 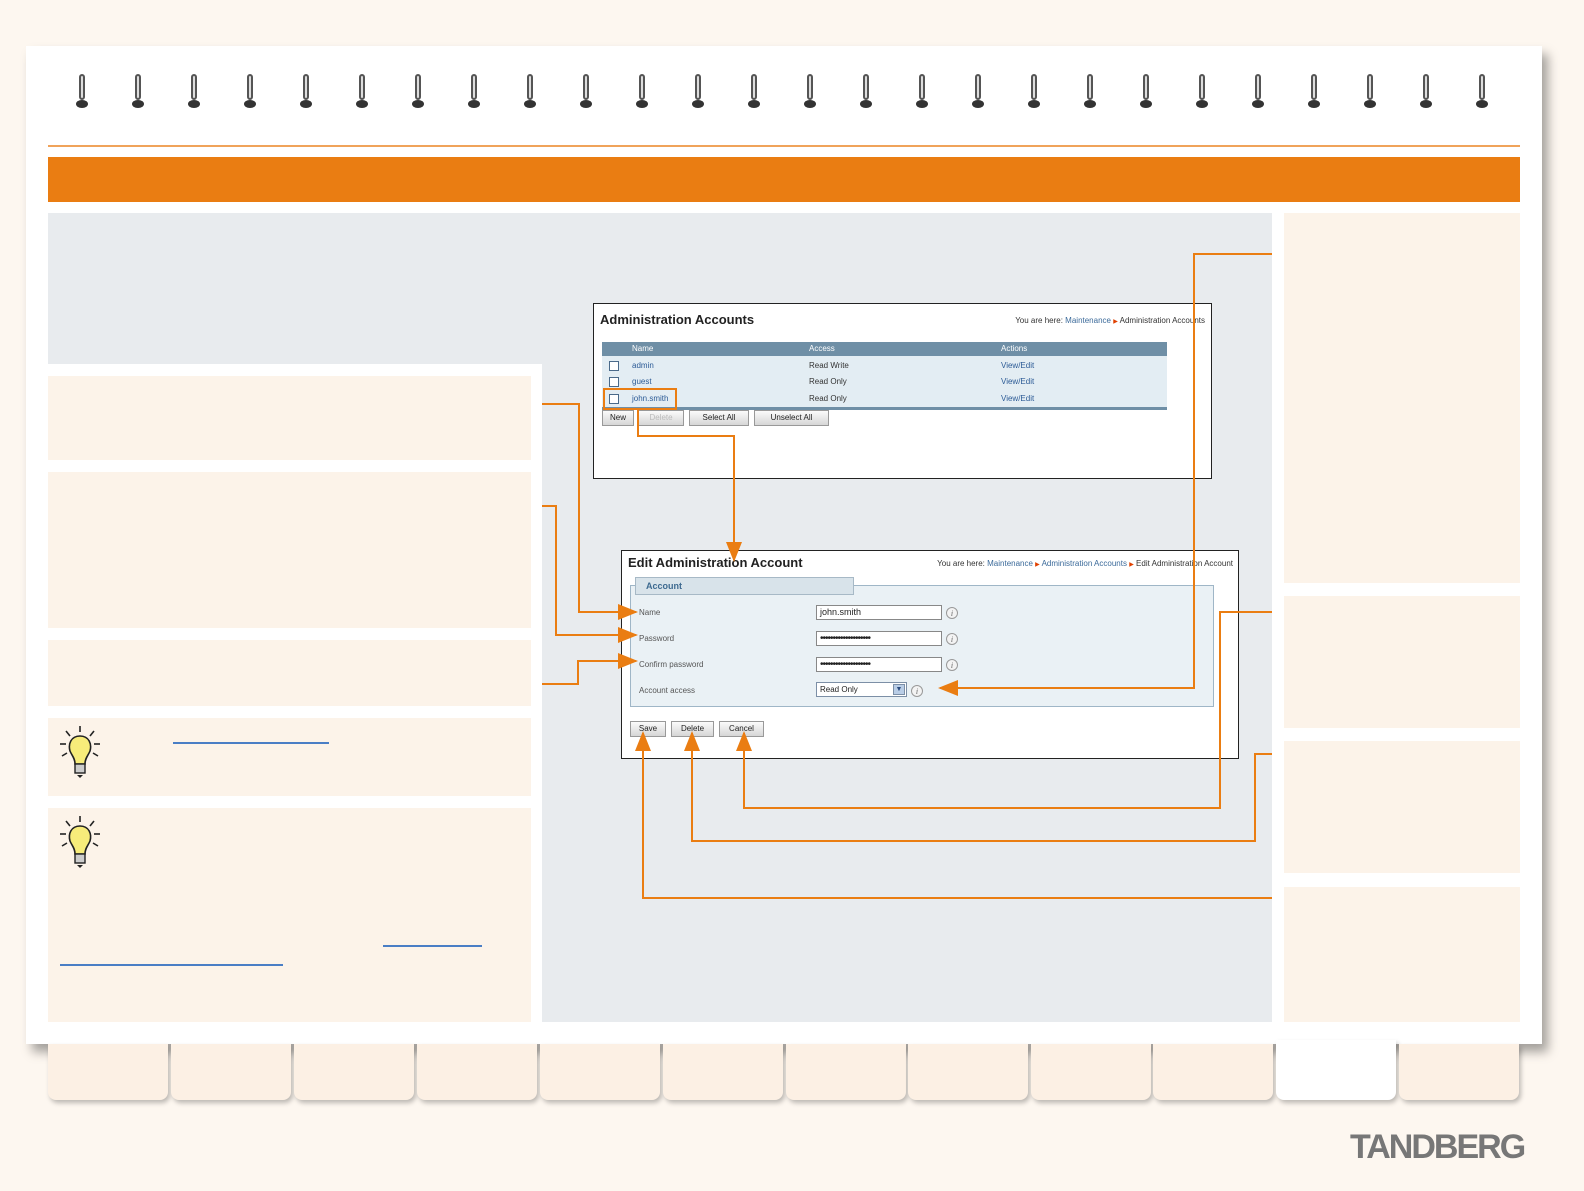 What do you see at coordinates (1336, 1070) in the screenshot?
I see `chapter-tab-active` at bounding box center [1336, 1070].